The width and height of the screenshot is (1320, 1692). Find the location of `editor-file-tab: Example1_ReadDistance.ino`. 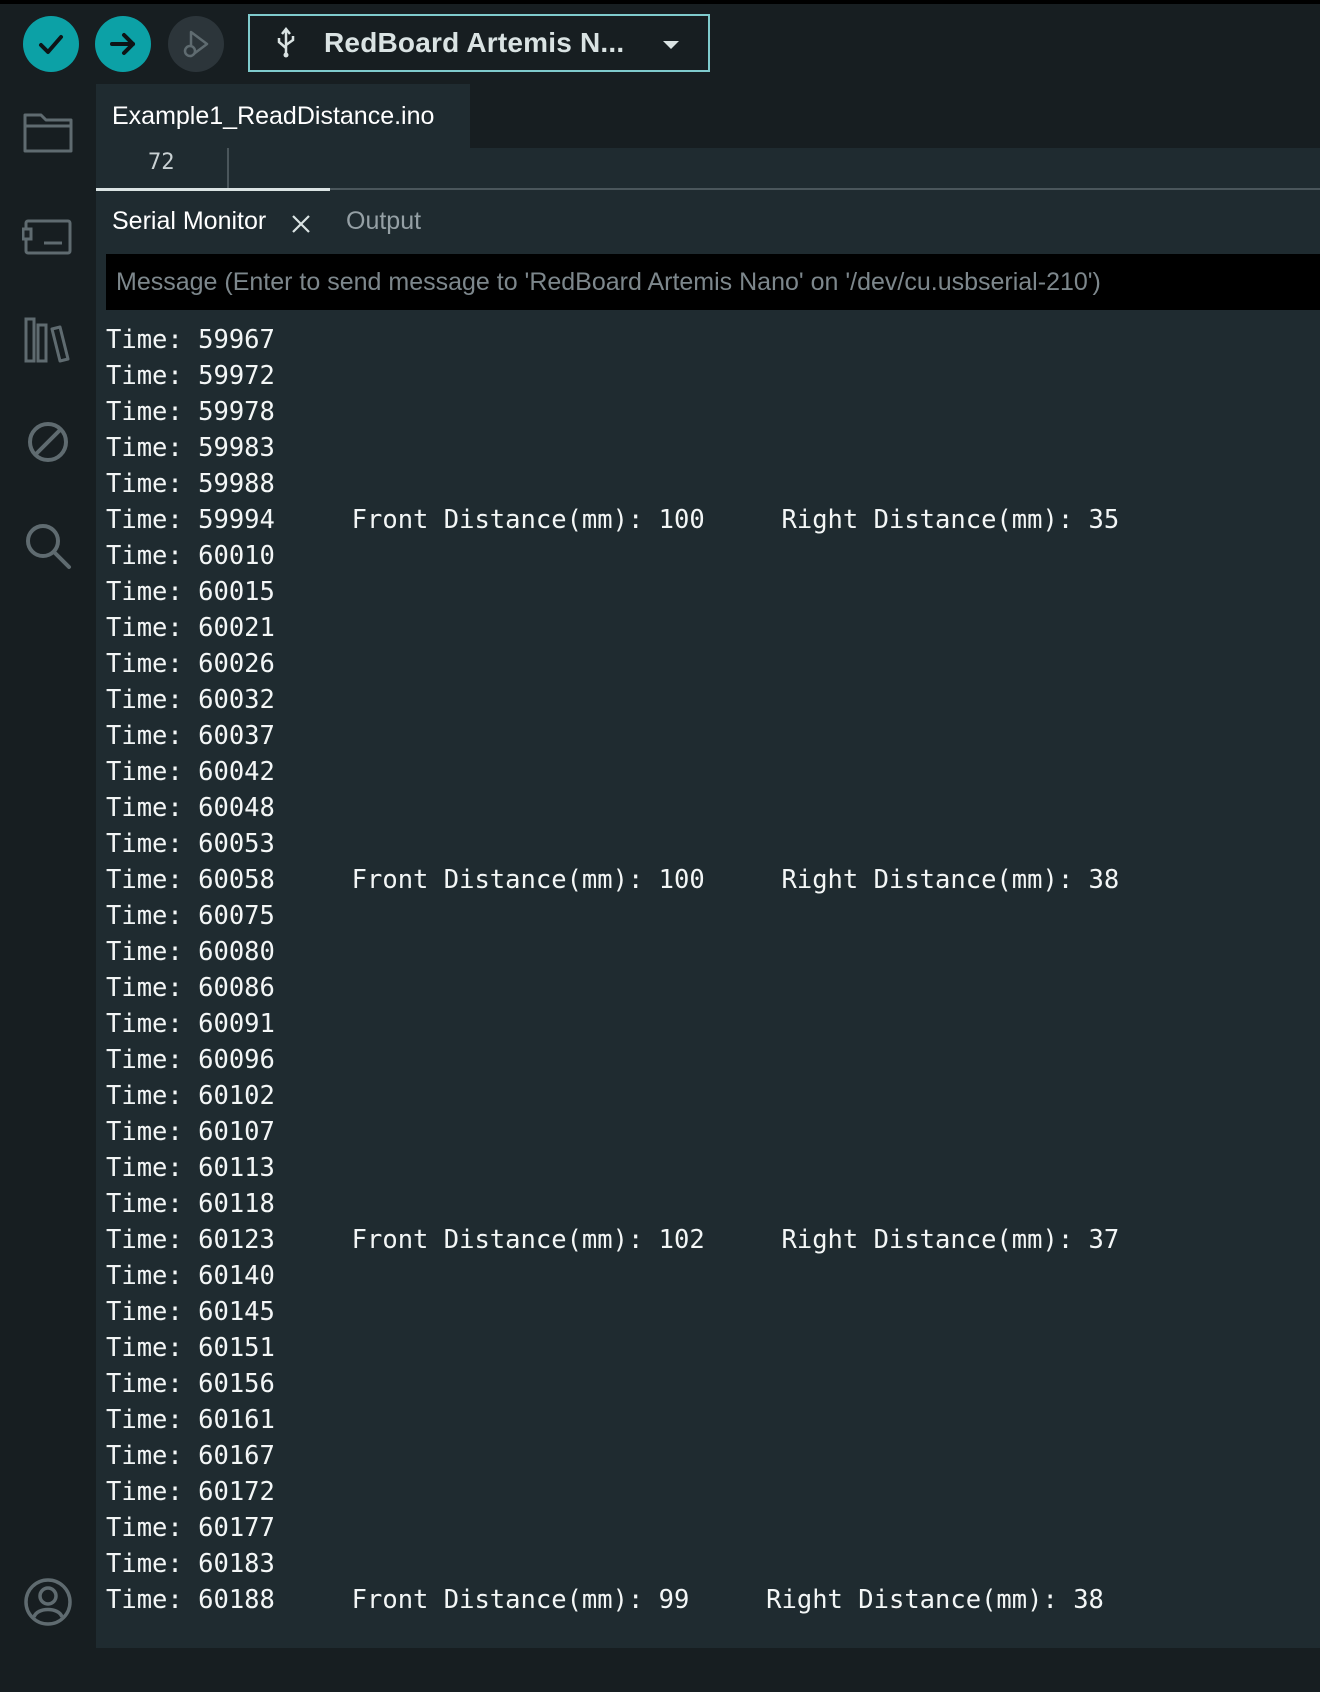

editor-file-tab: Example1_ReadDistance.ino is located at coordinates (283, 116).